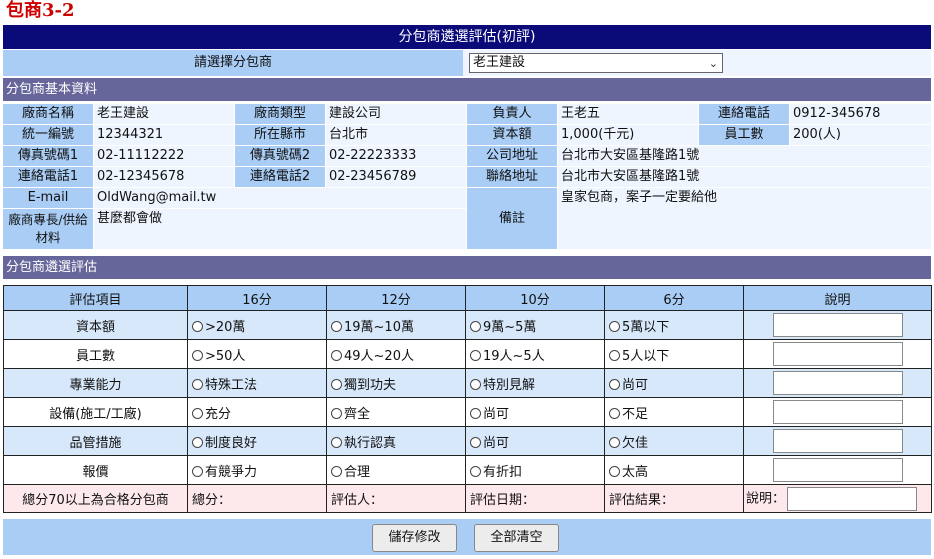  Describe the element at coordinates (396, 412) in the screenshot. I see `radio-option: 齊全` at that location.